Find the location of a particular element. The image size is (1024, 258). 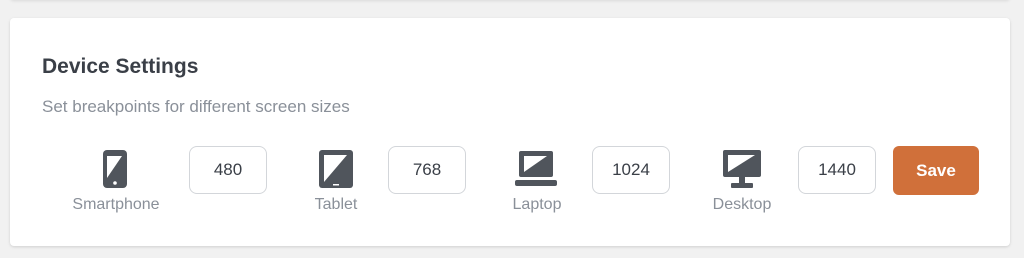

device-label-smartphone: Smartphone is located at coordinates (116, 204).